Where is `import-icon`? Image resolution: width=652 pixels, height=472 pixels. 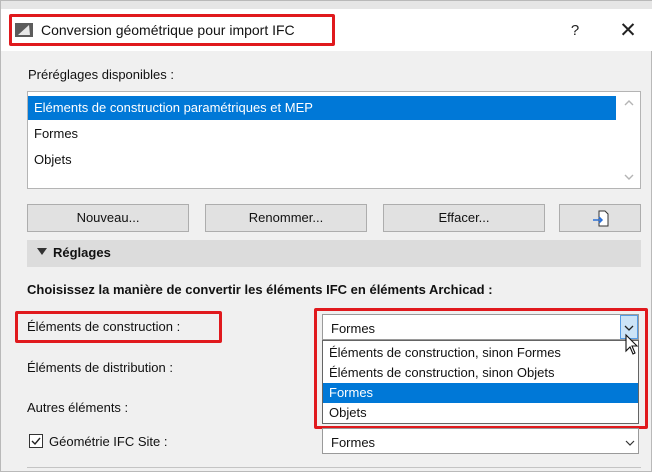
import-icon is located at coordinates (601, 218).